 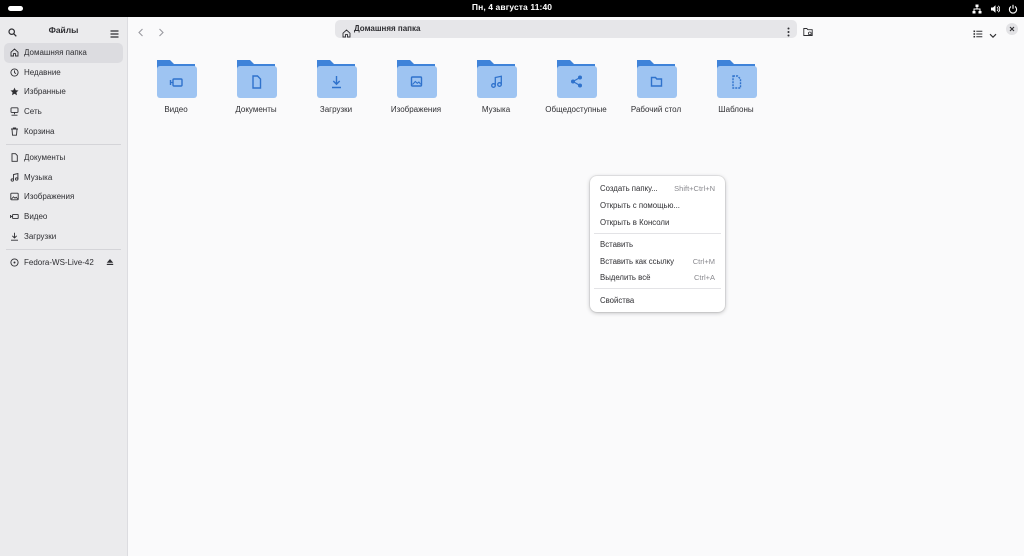 What do you see at coordinates (63, 112) in the screenshot?
I see `sidebar-item-network: Сеть` at bounding box center [63, 112].